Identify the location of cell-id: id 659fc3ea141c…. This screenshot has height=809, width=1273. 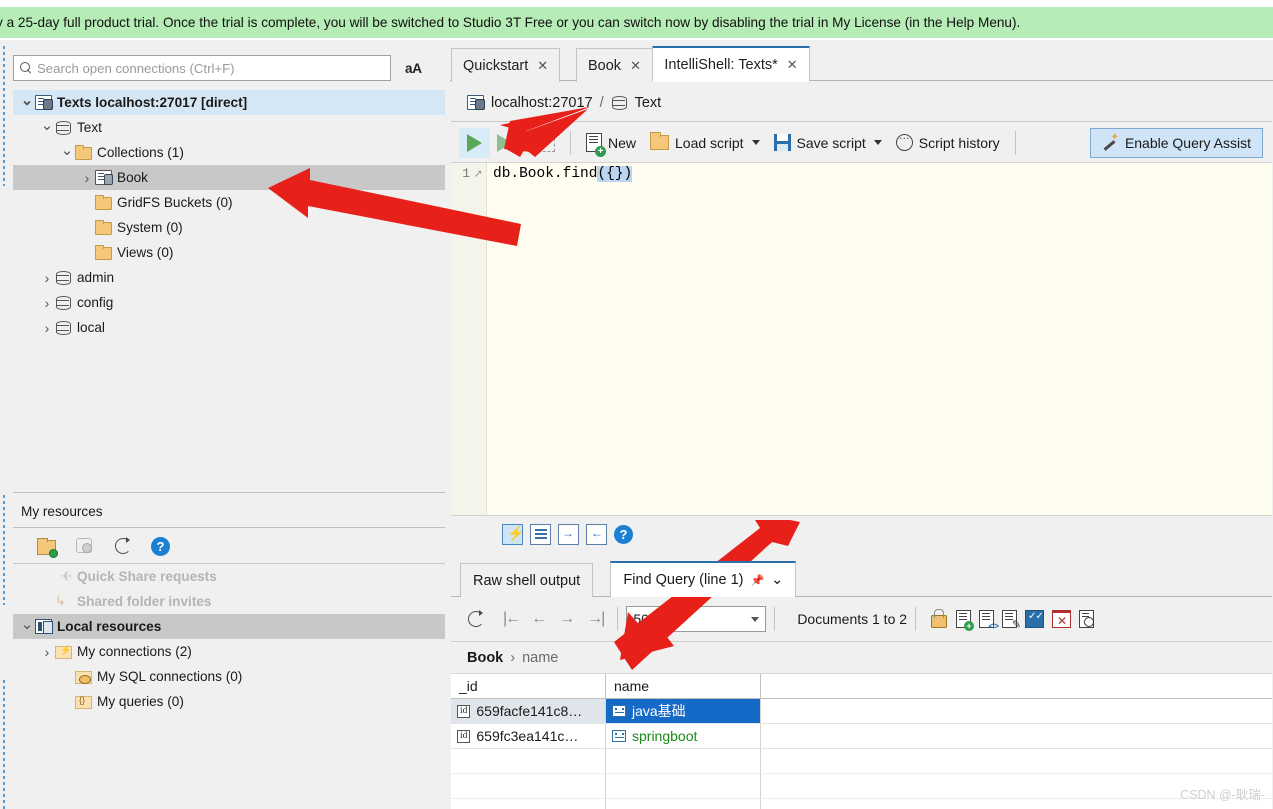
(528, 736).